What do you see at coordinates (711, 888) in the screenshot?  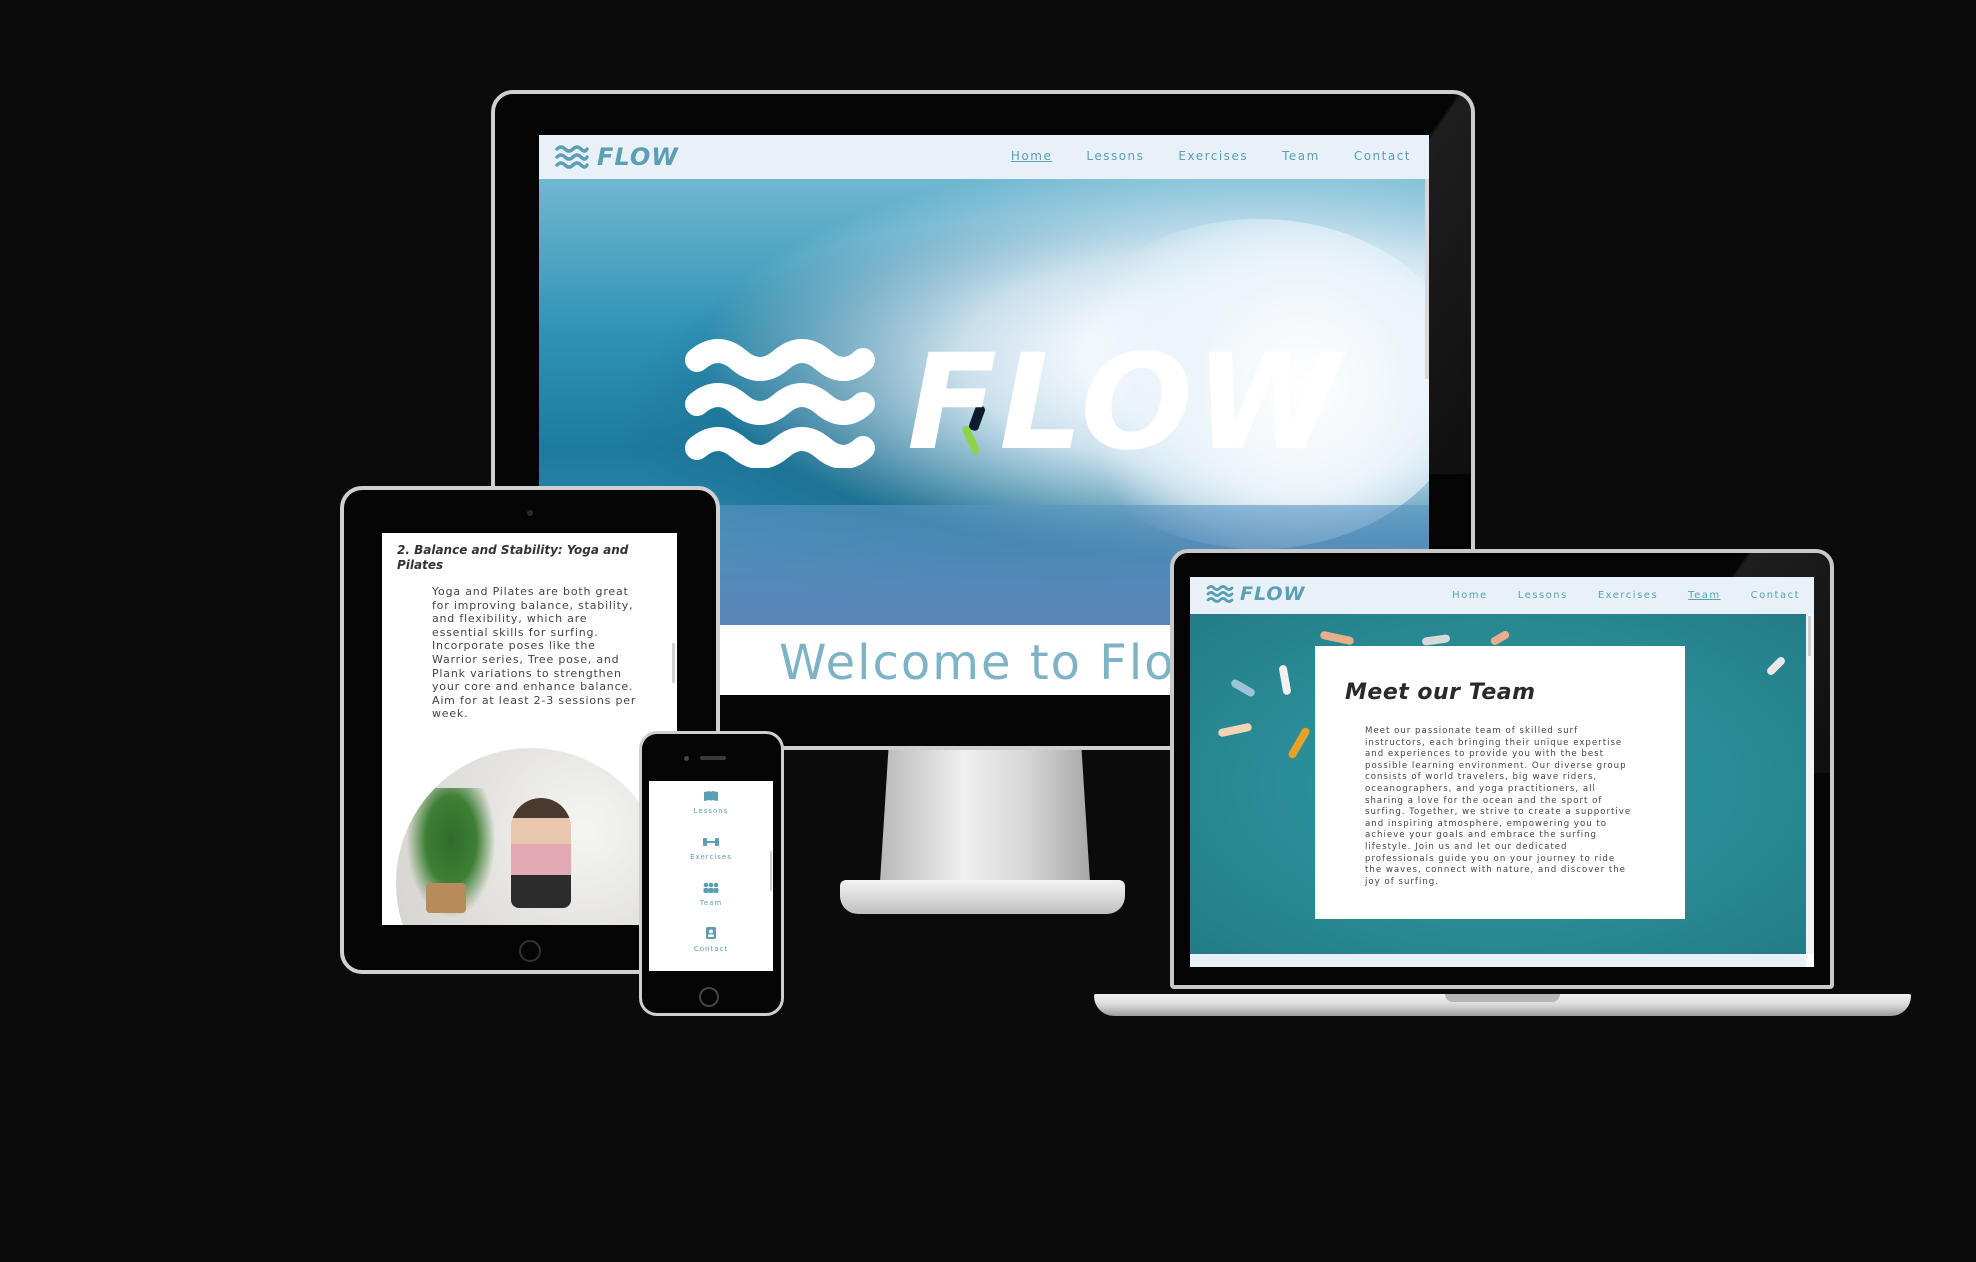 I see `people-icon` at bounding box center [711, 888].